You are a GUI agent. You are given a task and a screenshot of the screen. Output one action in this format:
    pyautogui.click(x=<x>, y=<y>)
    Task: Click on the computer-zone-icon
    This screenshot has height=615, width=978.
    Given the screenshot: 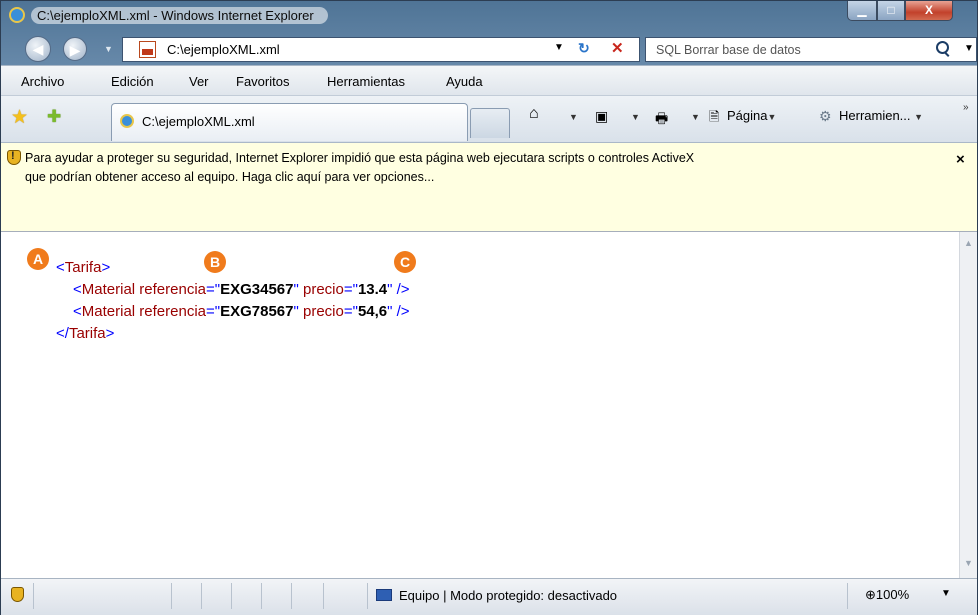 What is the action you would take?
    pyautogui.click(x=384, y=595)
    